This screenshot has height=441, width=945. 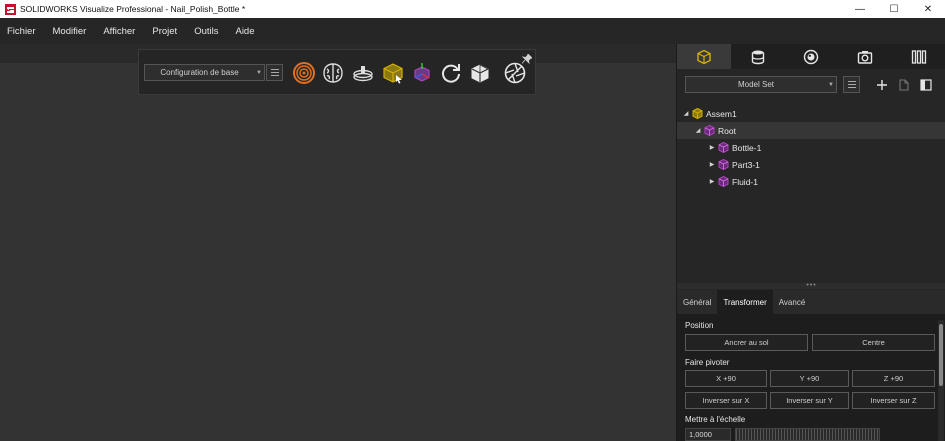 What do you see at coordinates (811, 181) in the screenshot?
I see `tree-item-fluid-1: ▶ Fluid-1` at bounding box center [811, 181].